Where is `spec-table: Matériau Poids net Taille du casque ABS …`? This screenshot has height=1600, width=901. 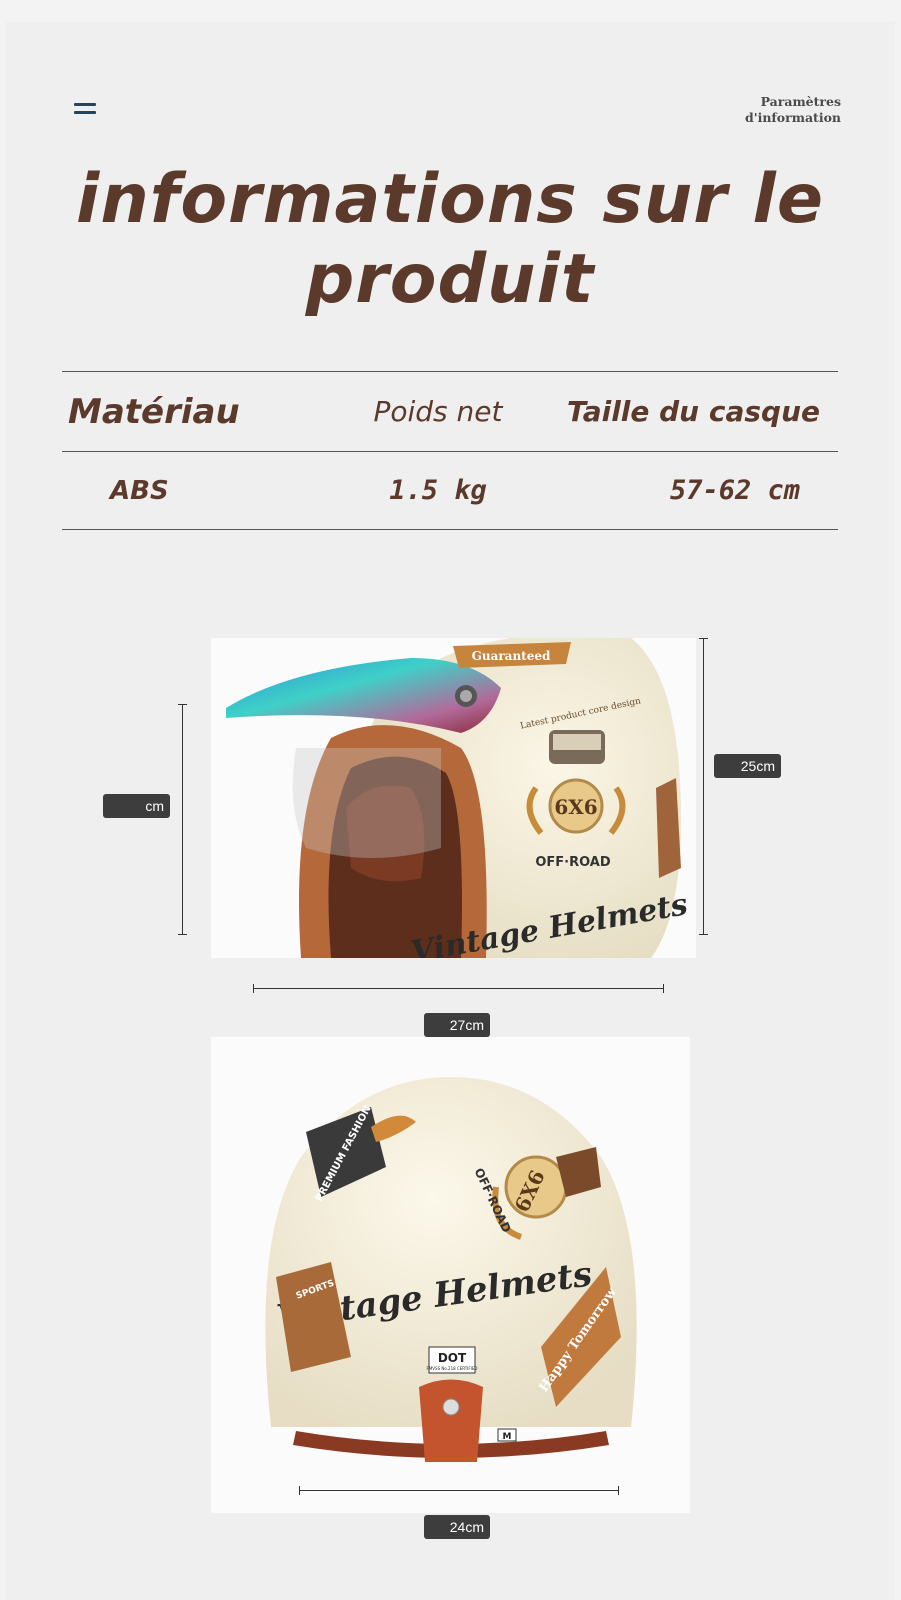 spec-table: Matériau Poids net Taille du casque ABS … is located at coordinates (450, 450).